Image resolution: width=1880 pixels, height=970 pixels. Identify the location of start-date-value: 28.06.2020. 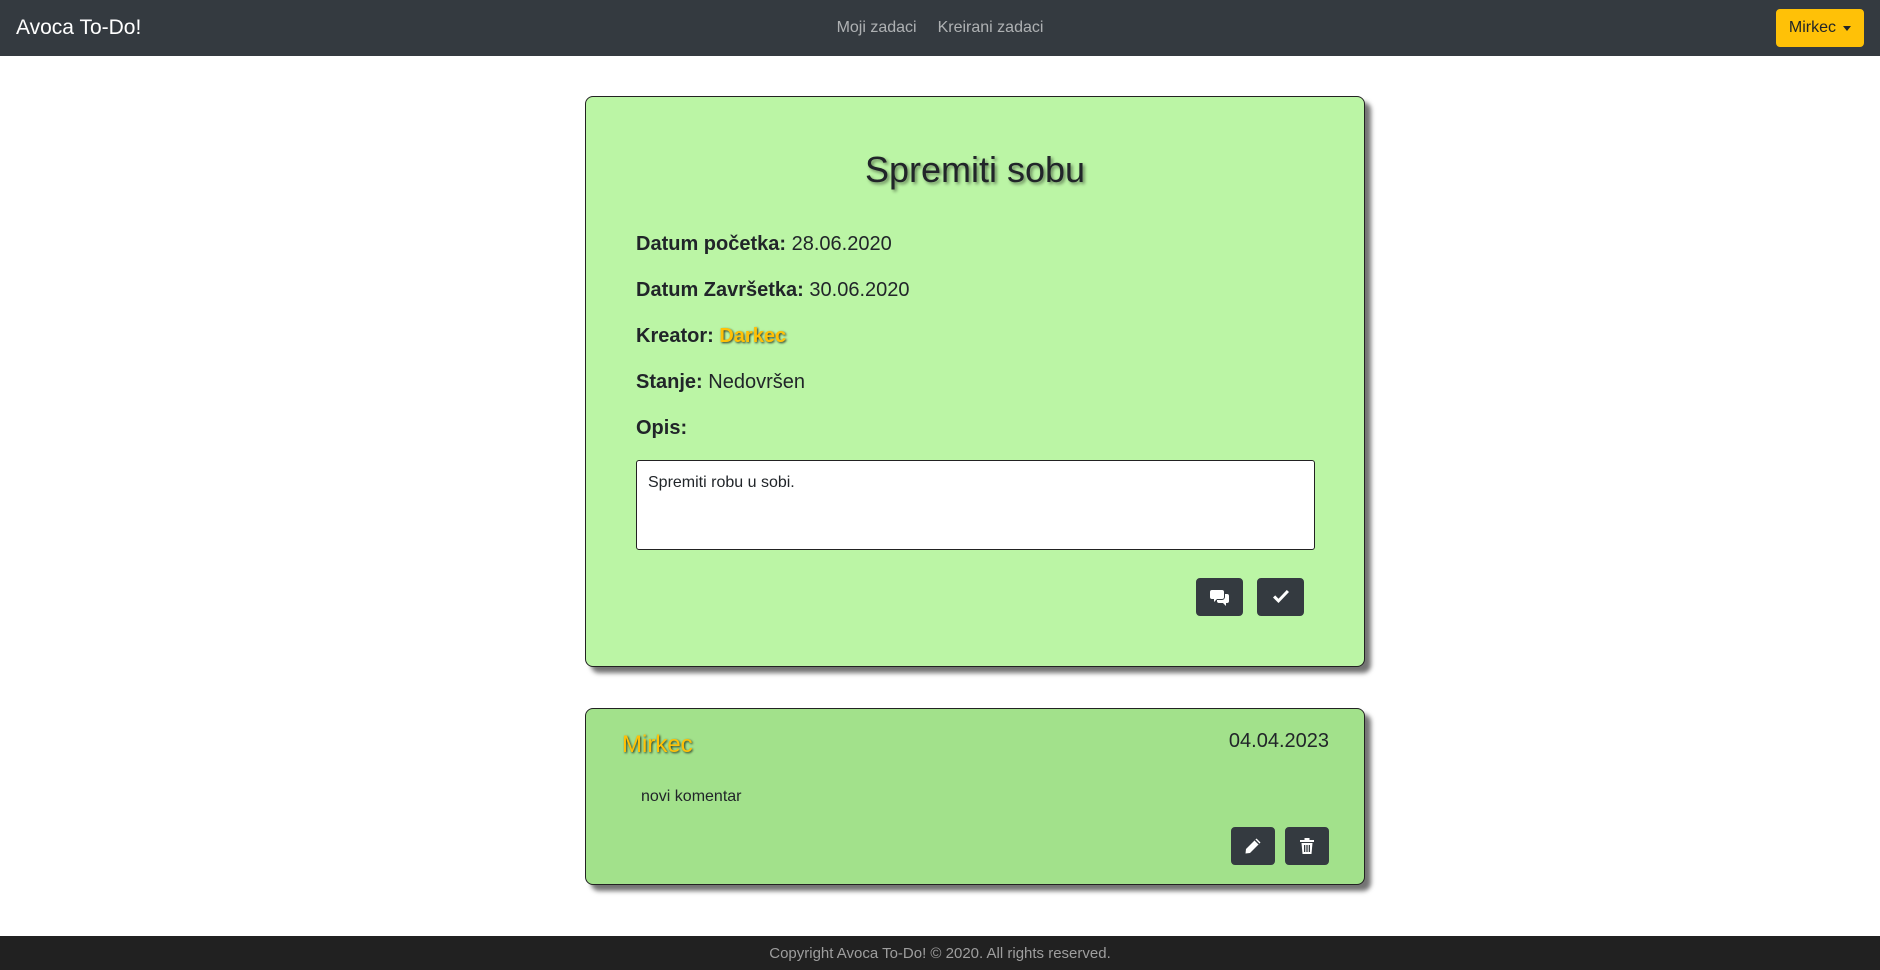
(841, 244).